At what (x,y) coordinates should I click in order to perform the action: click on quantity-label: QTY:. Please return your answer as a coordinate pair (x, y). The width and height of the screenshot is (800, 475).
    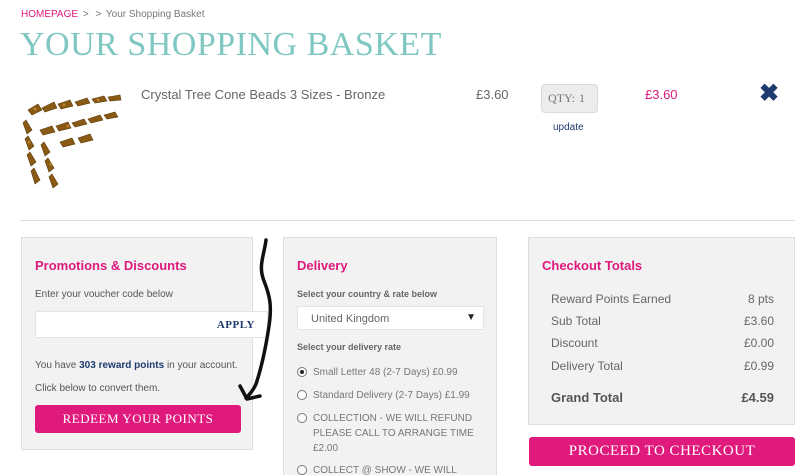
    Looking at the image, I should click on (561, 98).